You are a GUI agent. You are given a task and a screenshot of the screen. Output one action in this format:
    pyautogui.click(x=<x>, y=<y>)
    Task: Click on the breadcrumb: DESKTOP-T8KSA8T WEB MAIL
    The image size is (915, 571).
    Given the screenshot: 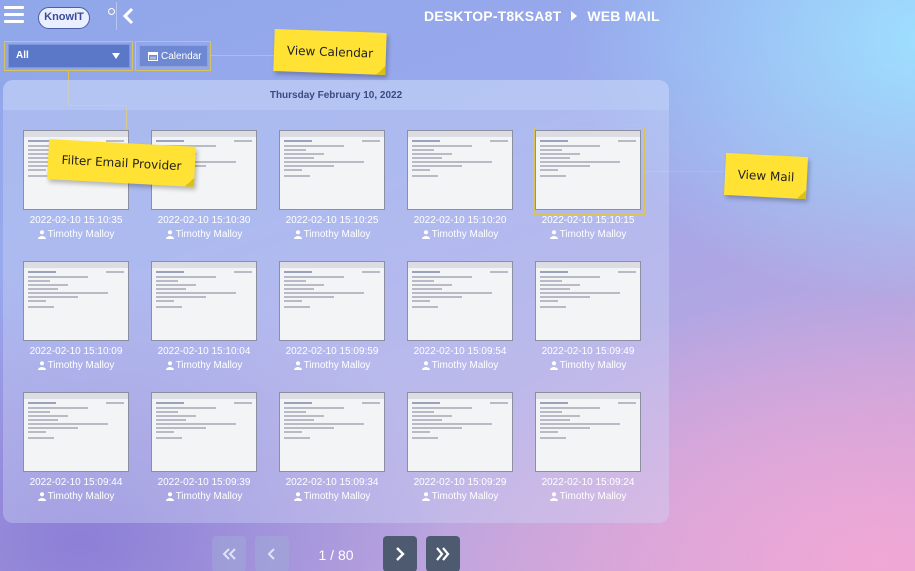 What is the action you would take?
    pyautogui.click(x=542, y=16)
    